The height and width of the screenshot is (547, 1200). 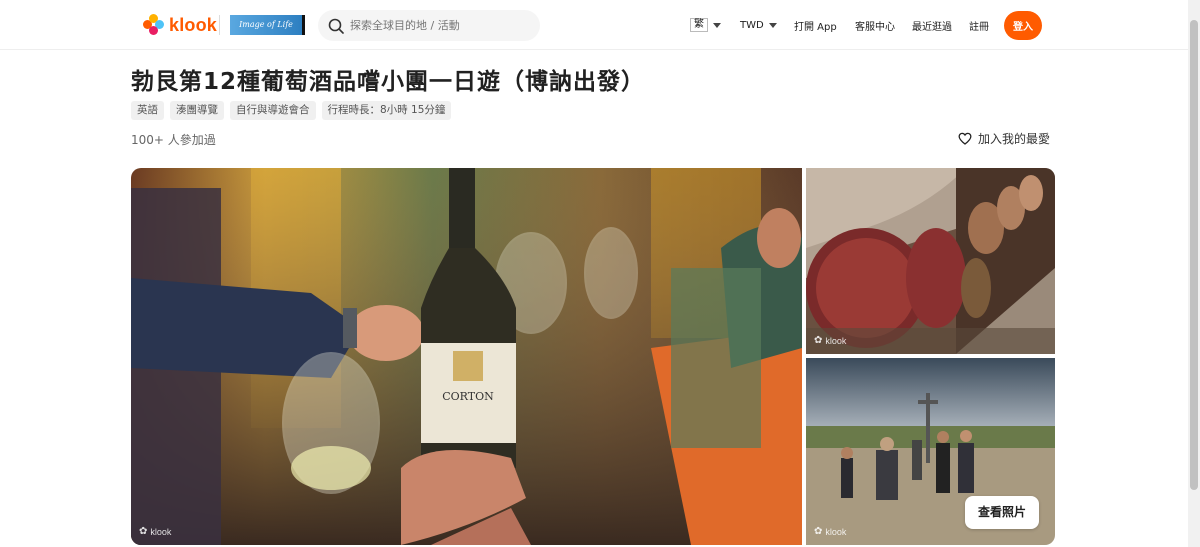 I want to click on tag-language: 英語, so click(x=147, y=110).